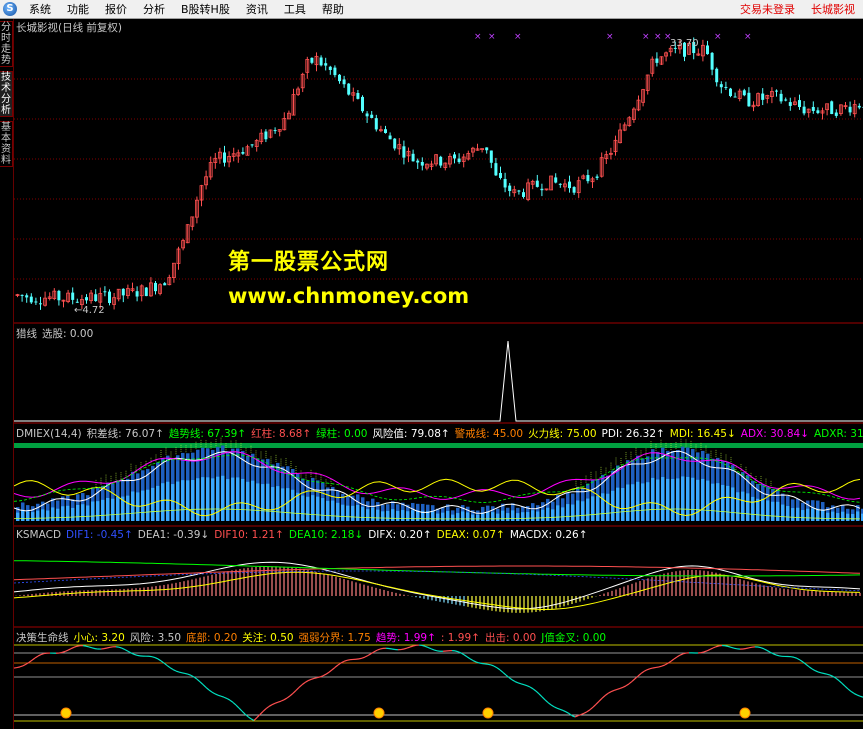  What do you see at coordinates (838, 434) in the screenshot?
I see `dmiex-value-10: ADXR: 31.96↓` at bounding box center [838, 434].